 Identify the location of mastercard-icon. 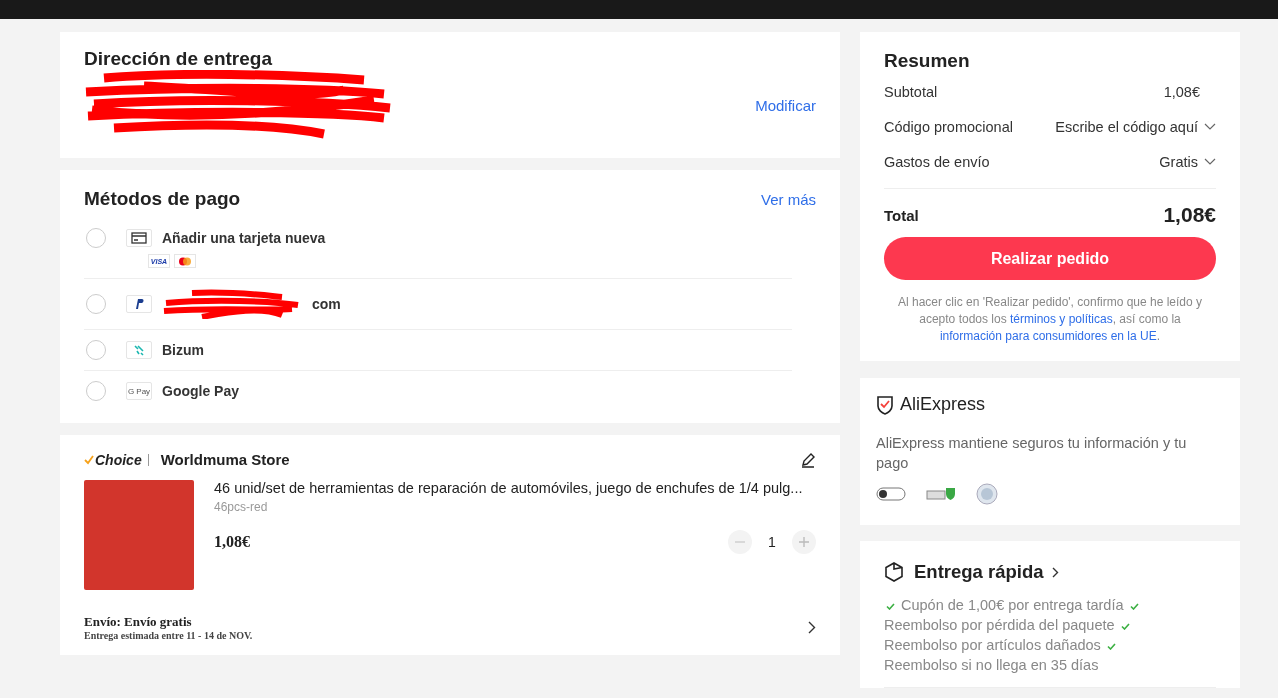
(185, 261).